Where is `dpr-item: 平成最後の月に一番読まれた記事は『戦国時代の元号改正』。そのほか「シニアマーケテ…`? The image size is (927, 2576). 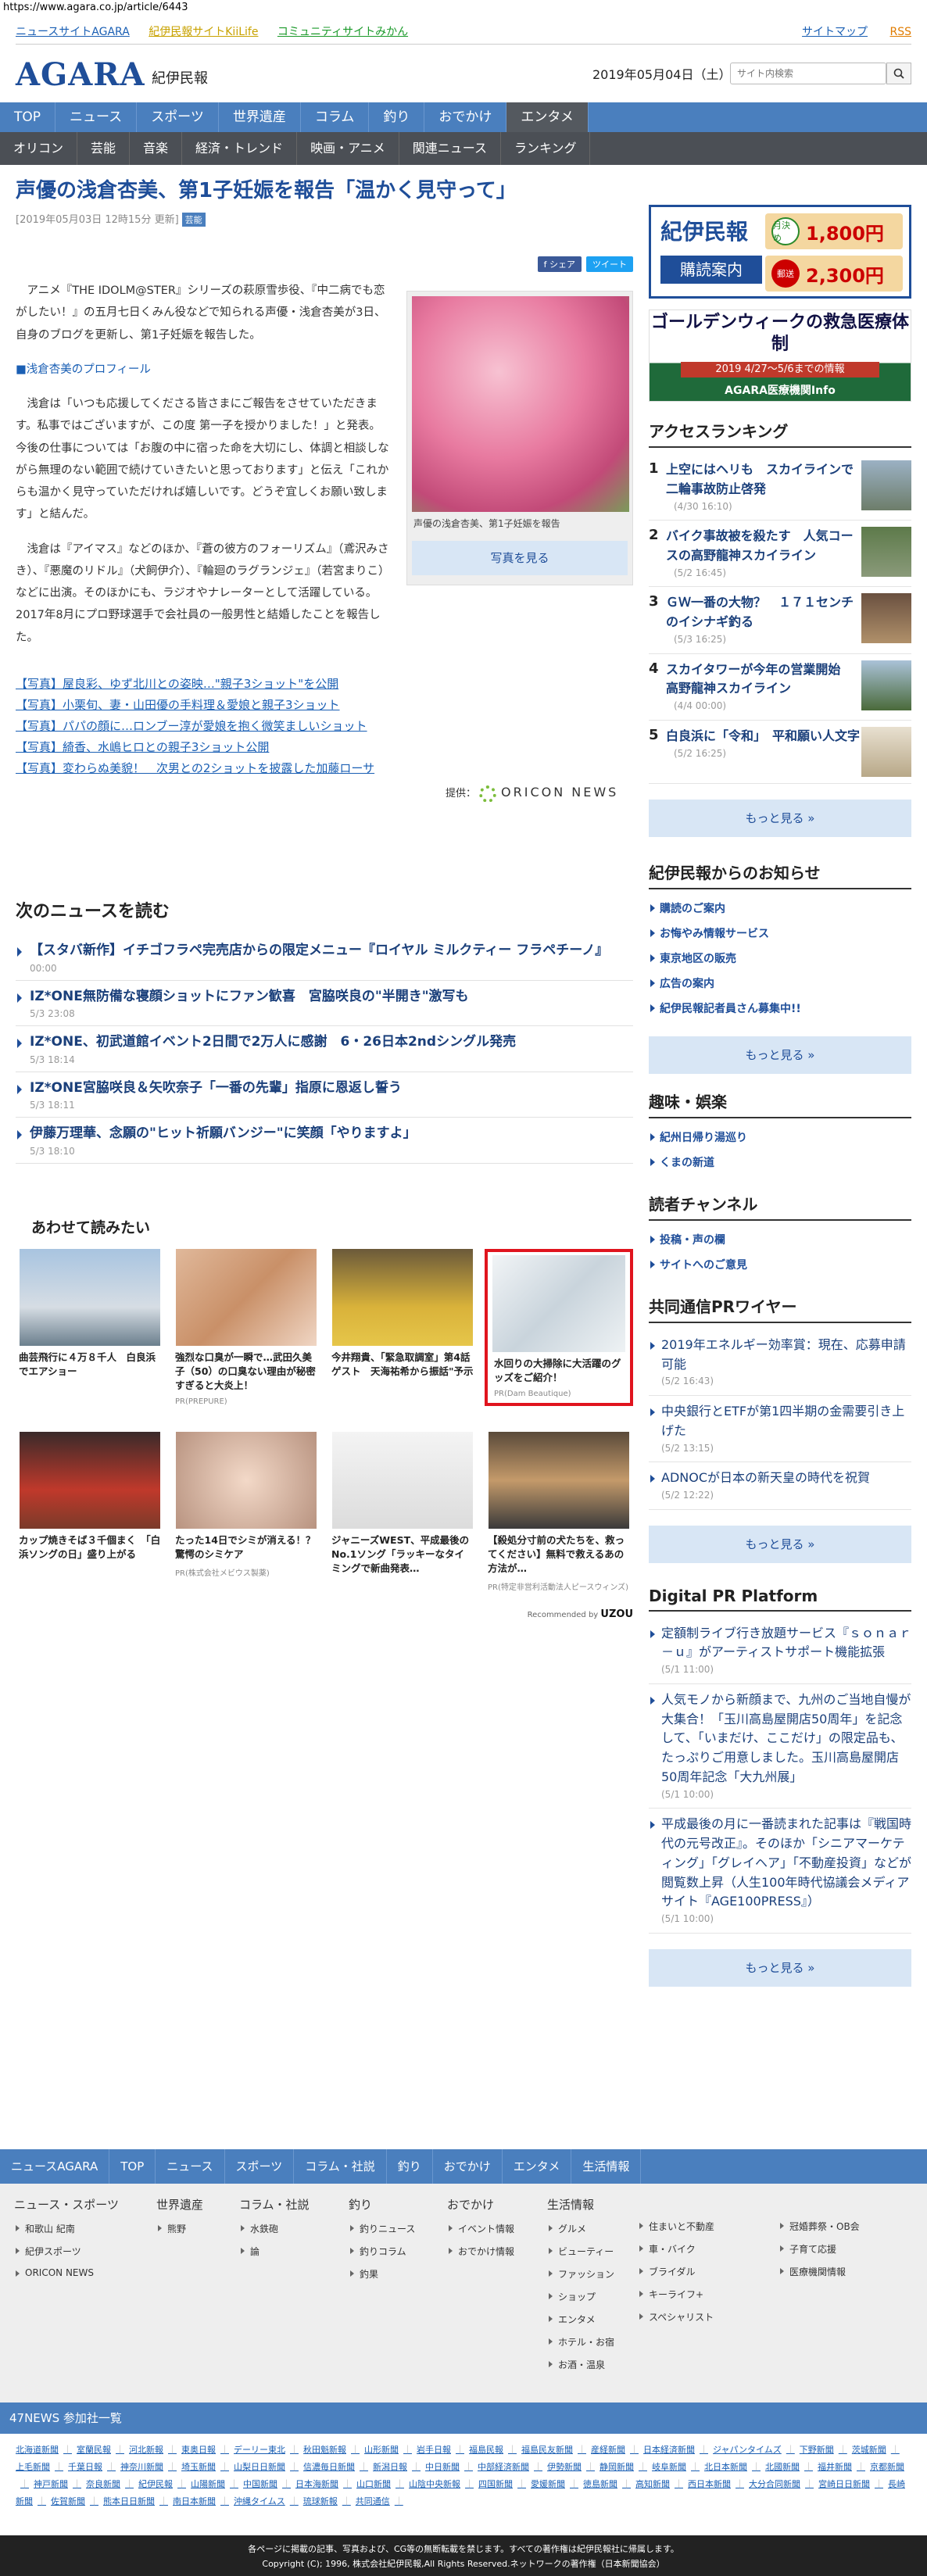
dpr-item: 平成最後の月に一番読まれた記事は『戦国時代の元号改正』。そのほか「シニアマーケテ… is located at coordinates (780, 1871).